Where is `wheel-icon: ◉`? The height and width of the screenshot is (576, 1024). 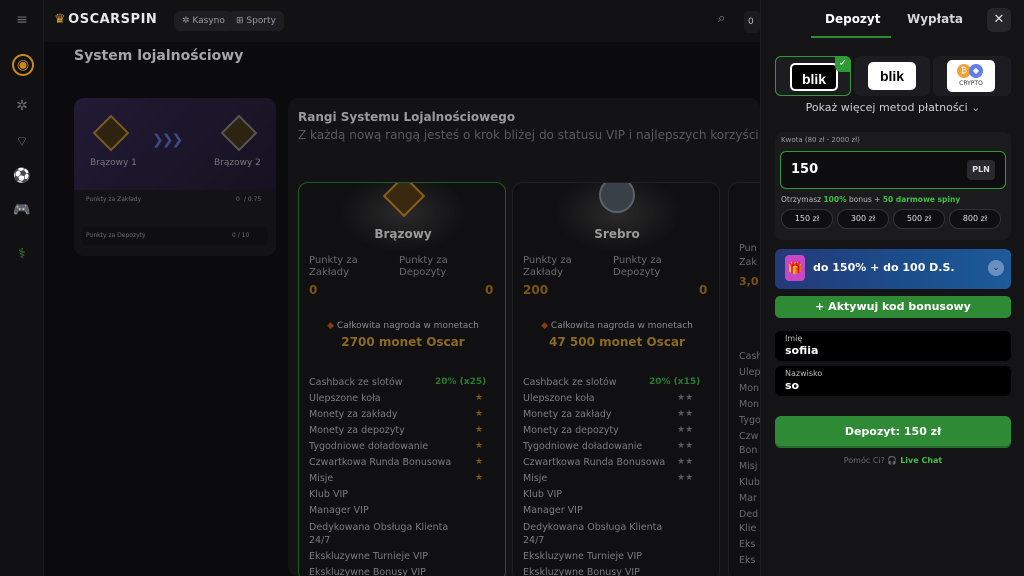 wheel-icon: ◉ is located at coordinates (23, 65).